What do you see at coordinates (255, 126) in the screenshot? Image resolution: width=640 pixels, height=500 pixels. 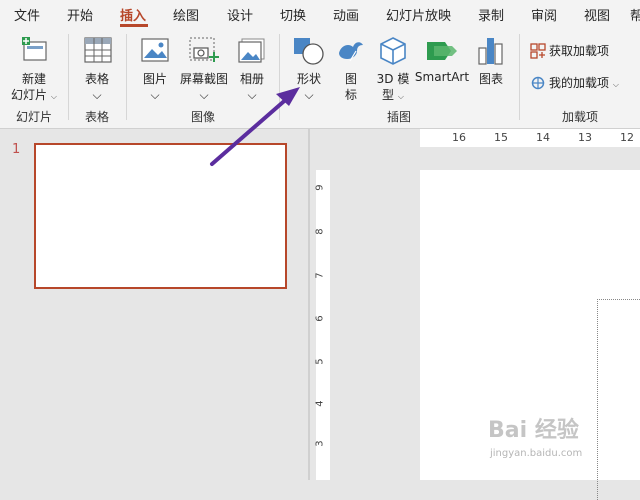 I see `annotation-arrow` at bounding box center [255, 126].